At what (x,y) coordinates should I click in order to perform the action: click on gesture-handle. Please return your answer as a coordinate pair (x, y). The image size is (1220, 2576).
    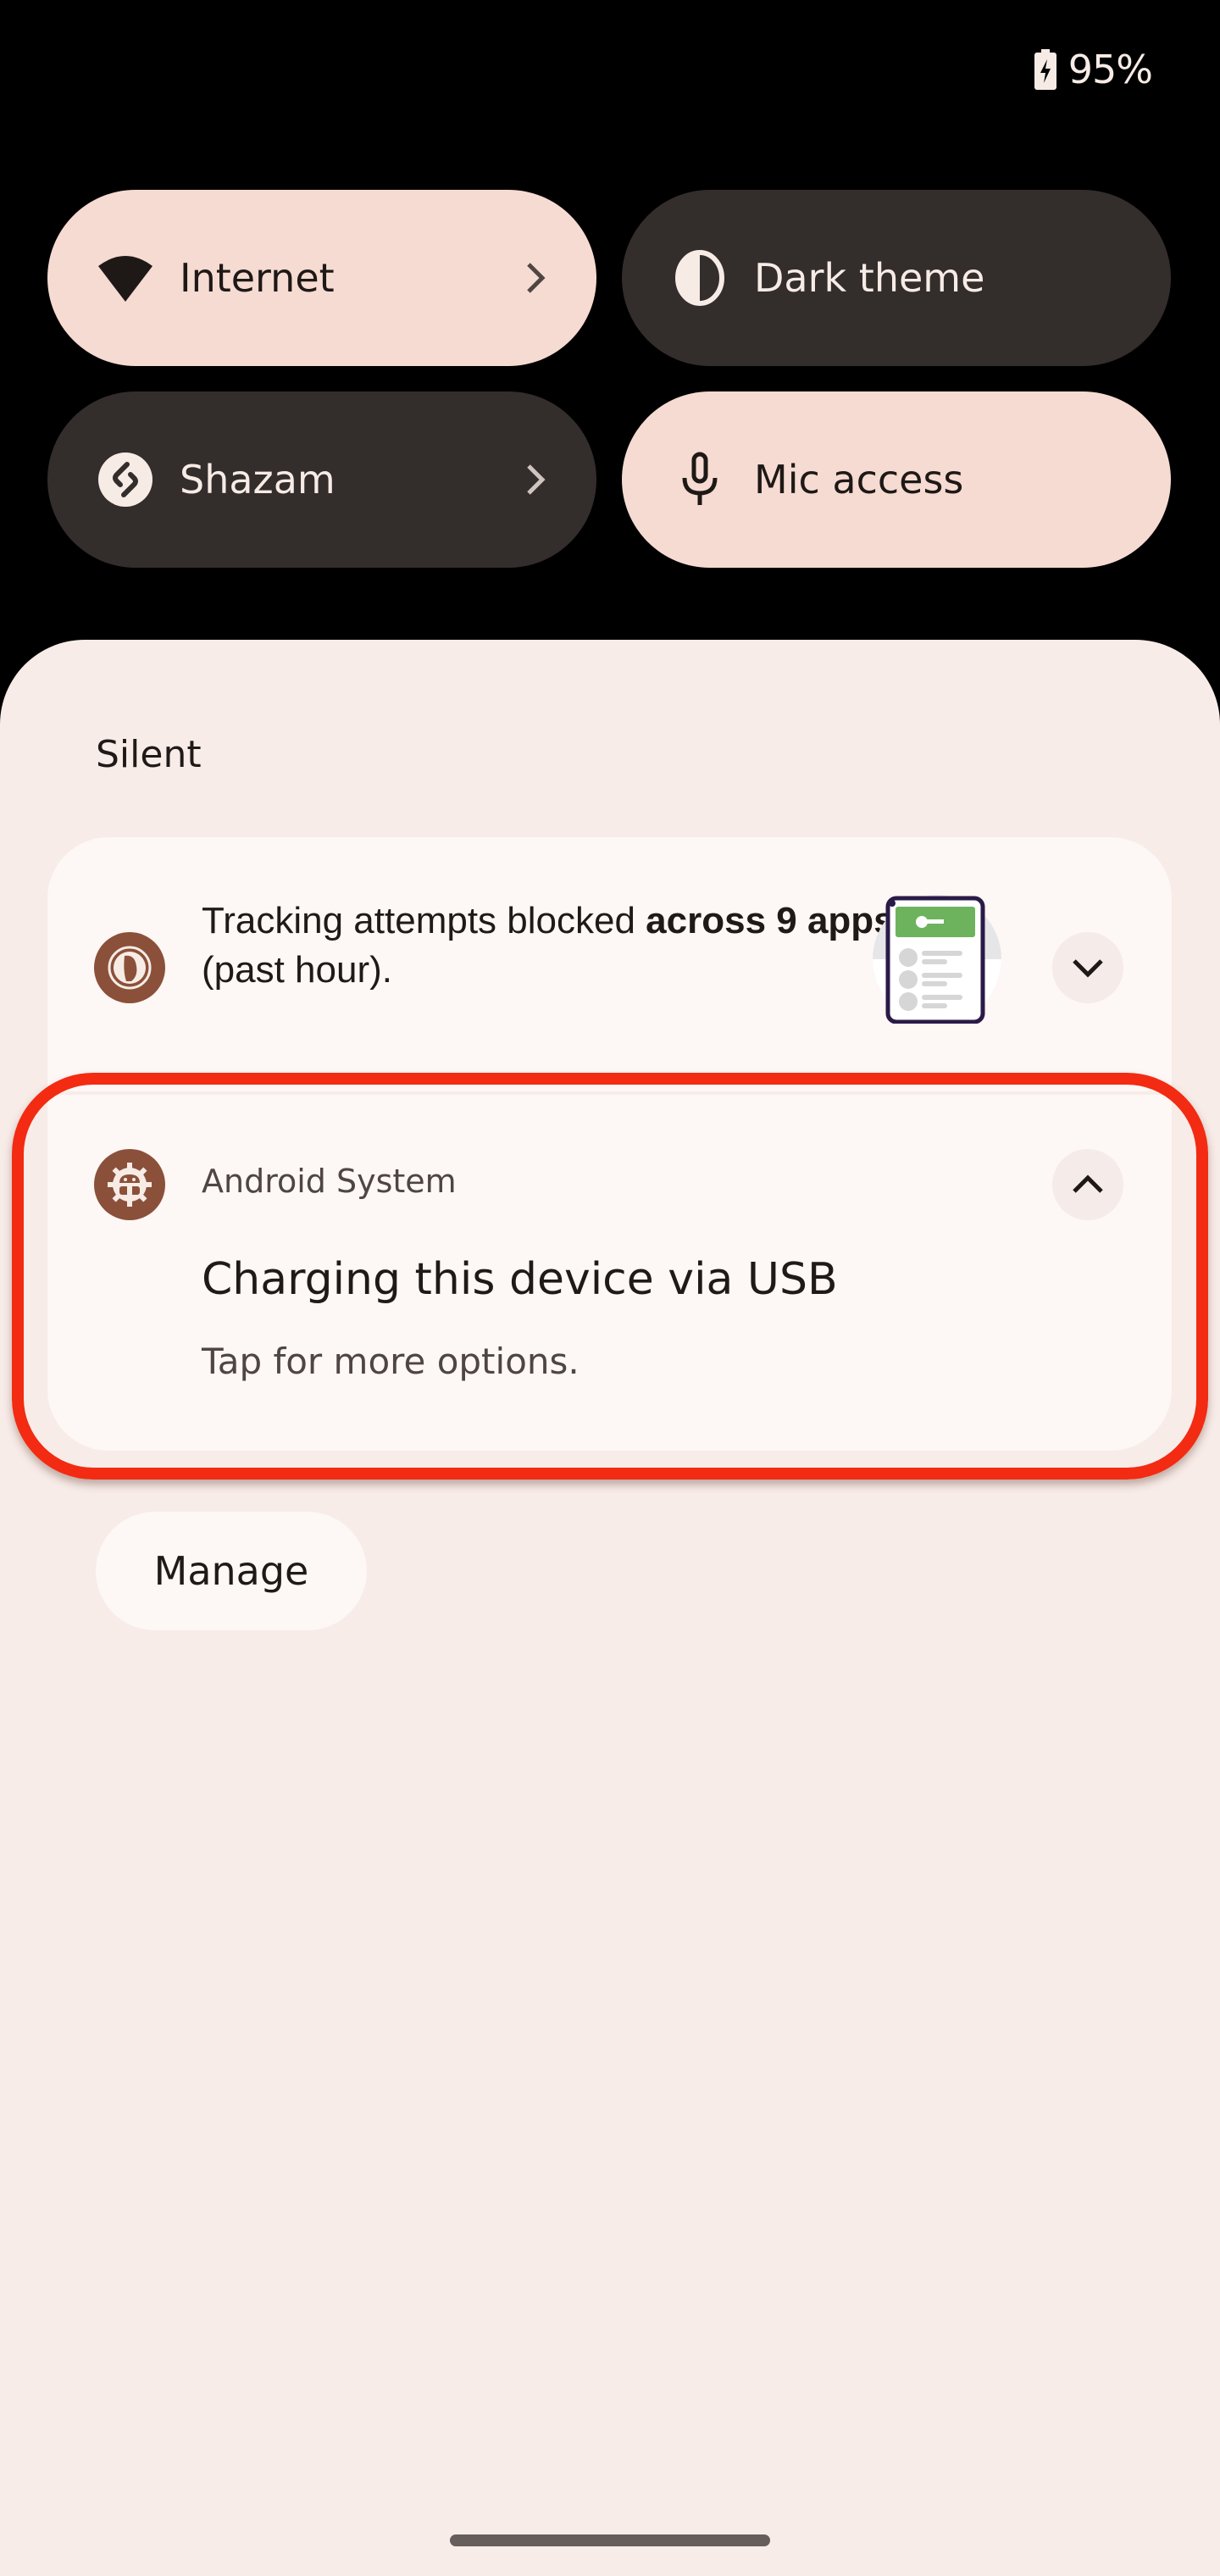
    Looking at the image, I should click on (610, 2540).